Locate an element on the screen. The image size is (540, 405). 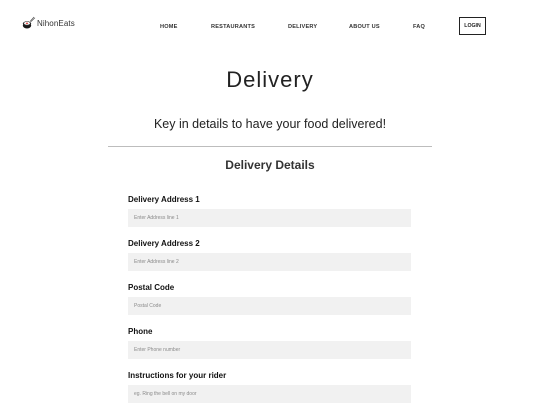
postal-code-label: Postal Code is located at coordinates (151, 287).